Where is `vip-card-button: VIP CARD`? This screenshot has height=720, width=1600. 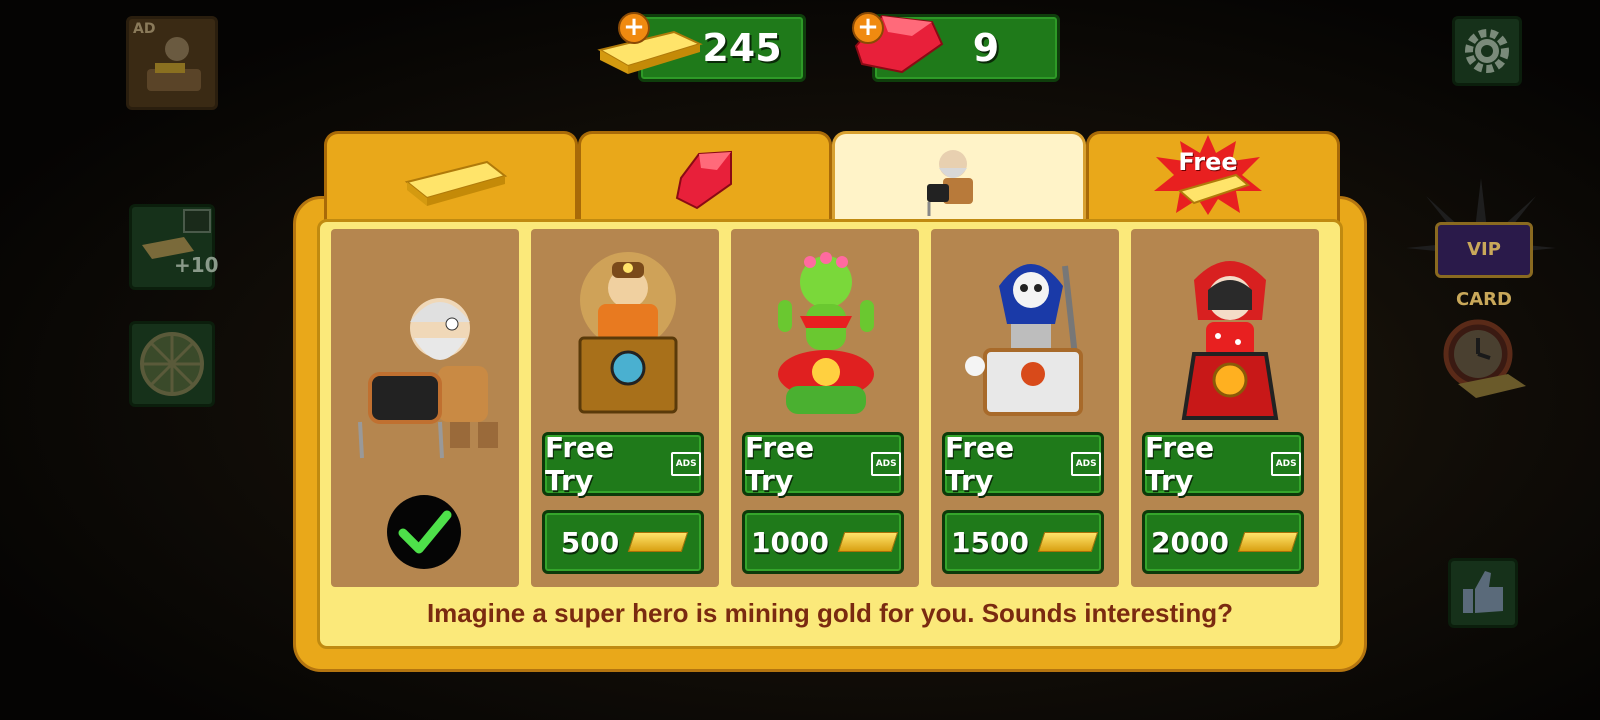 vip-card-button: VIP CARD is located at coordinates (1484, 266).